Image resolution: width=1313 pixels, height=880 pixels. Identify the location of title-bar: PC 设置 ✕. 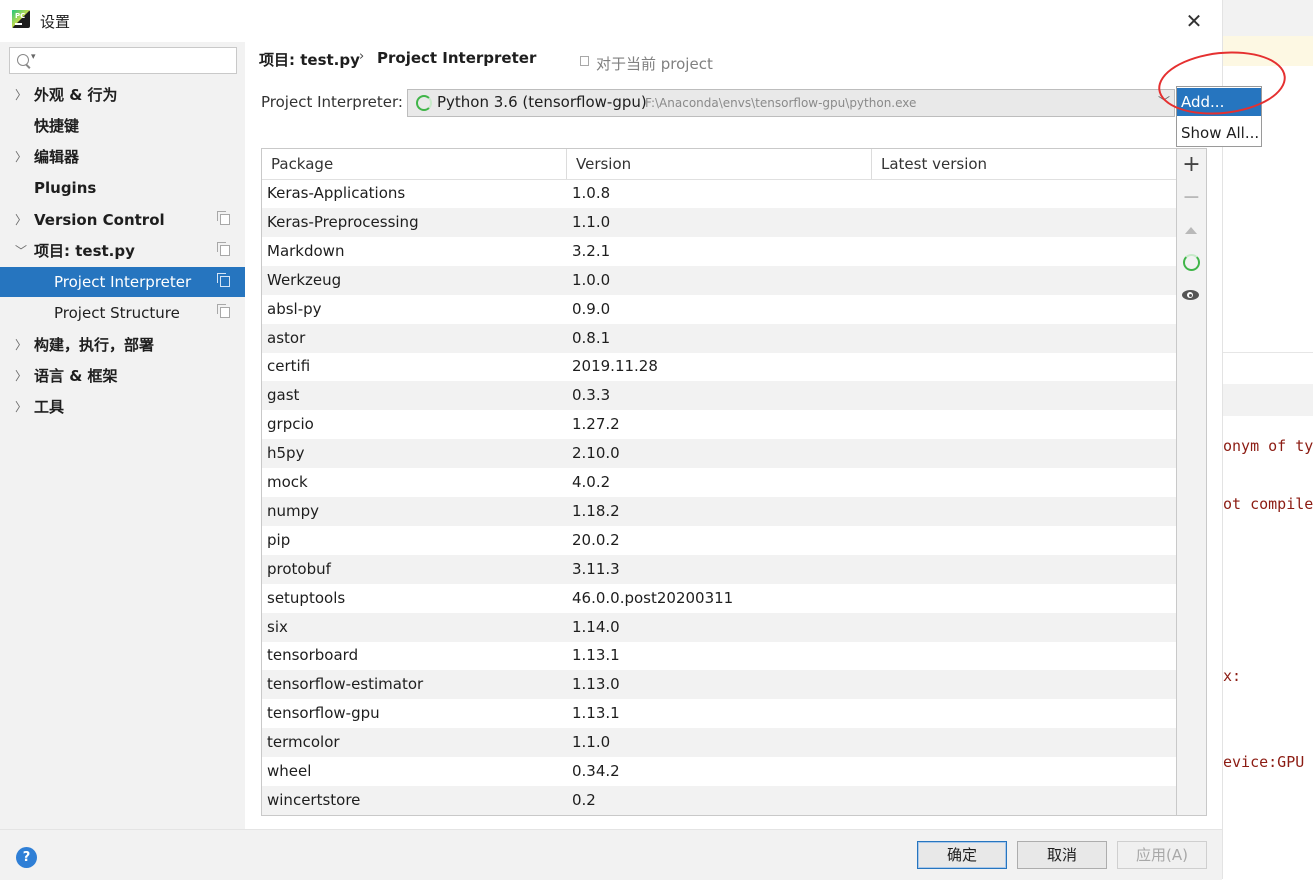
(611, 21).